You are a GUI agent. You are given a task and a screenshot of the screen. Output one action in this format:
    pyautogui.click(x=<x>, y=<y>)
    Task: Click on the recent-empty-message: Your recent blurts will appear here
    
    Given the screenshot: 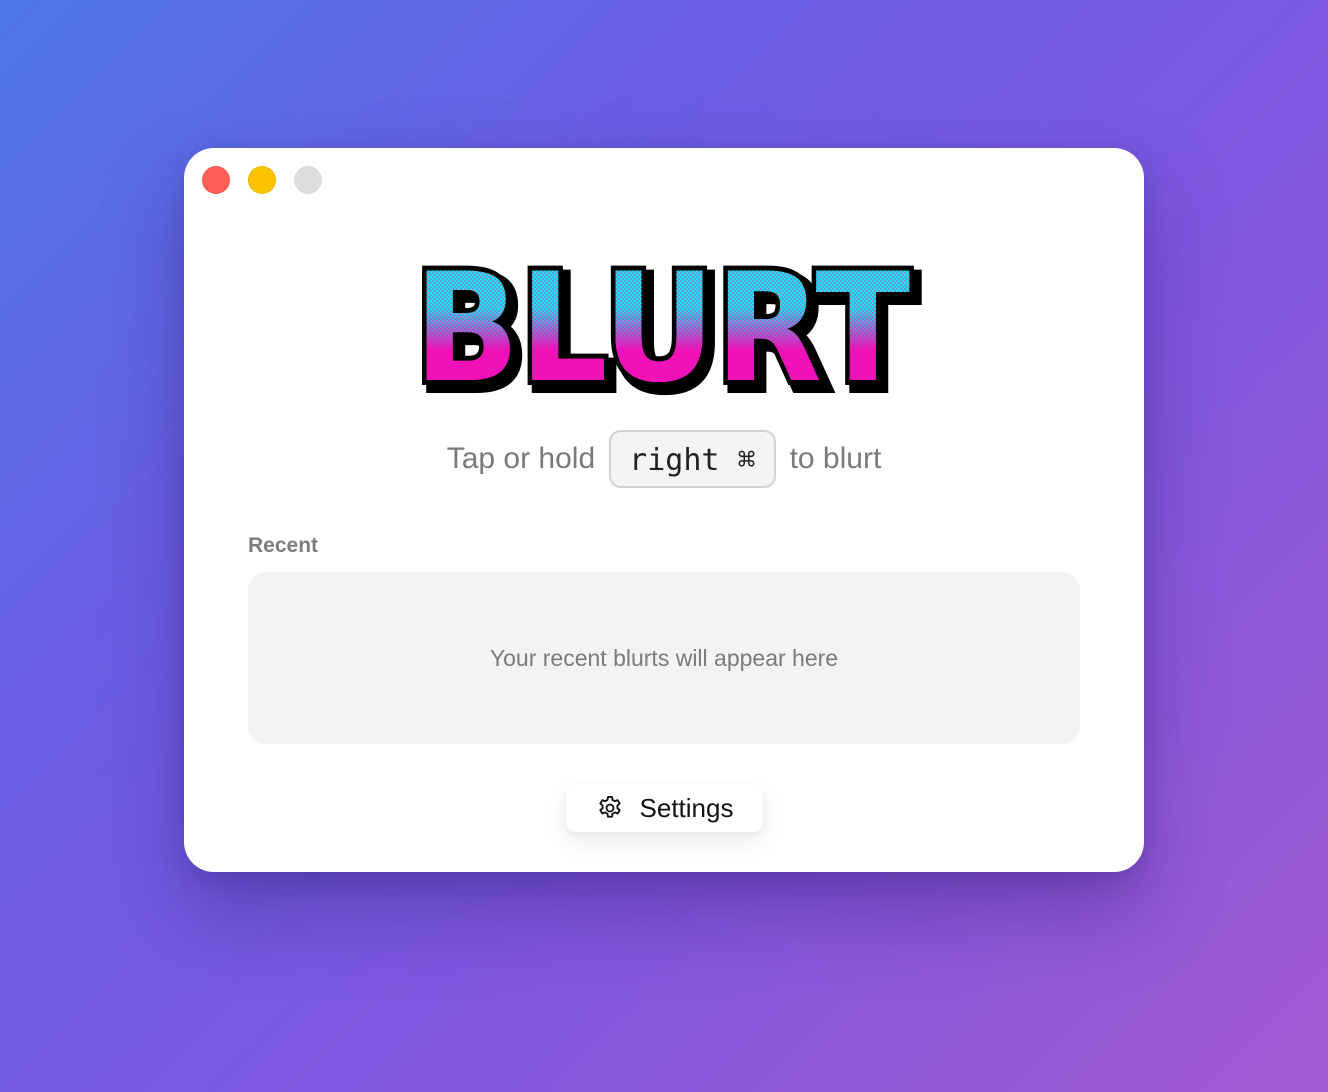 What is the action you would take?
    pyautogui.click(x=664, y=657)
    